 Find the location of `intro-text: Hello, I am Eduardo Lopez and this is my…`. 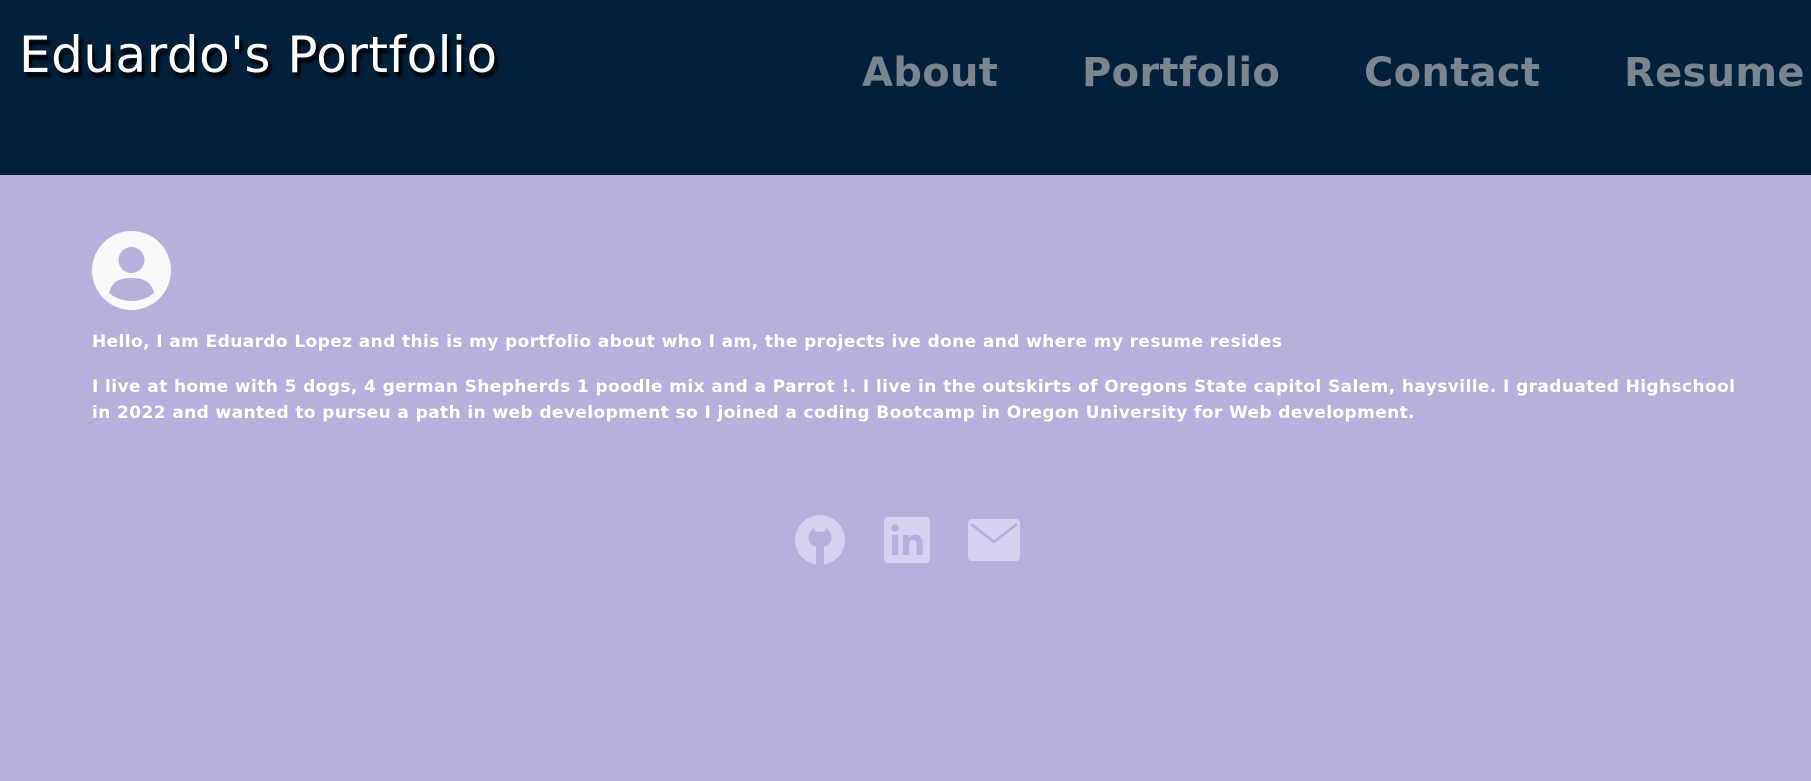

intro-text: Hello, I am Eduardo Lopez and this is my… is located at coordinates (687, 342).